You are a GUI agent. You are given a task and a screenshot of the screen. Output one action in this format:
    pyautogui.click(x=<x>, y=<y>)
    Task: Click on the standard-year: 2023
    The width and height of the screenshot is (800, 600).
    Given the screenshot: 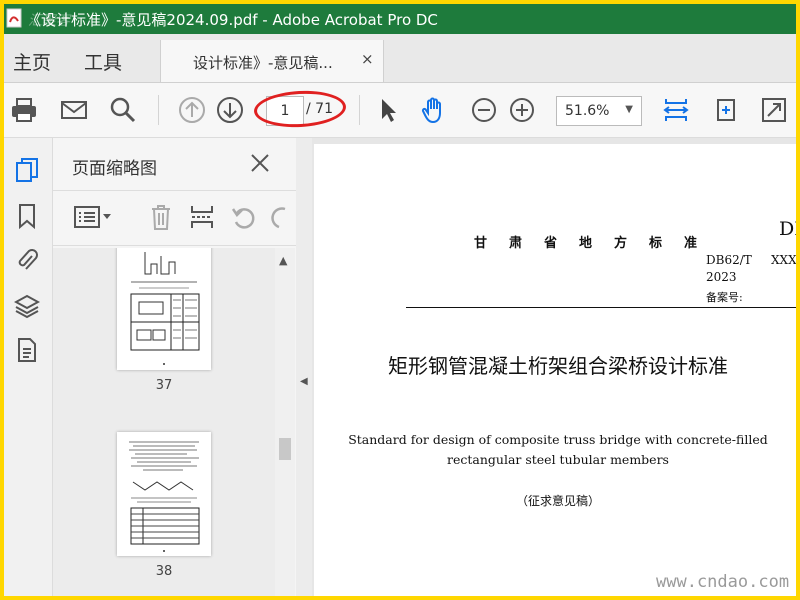 What is the action you would take?
    pyautogui.click(x=721, y=277)
    